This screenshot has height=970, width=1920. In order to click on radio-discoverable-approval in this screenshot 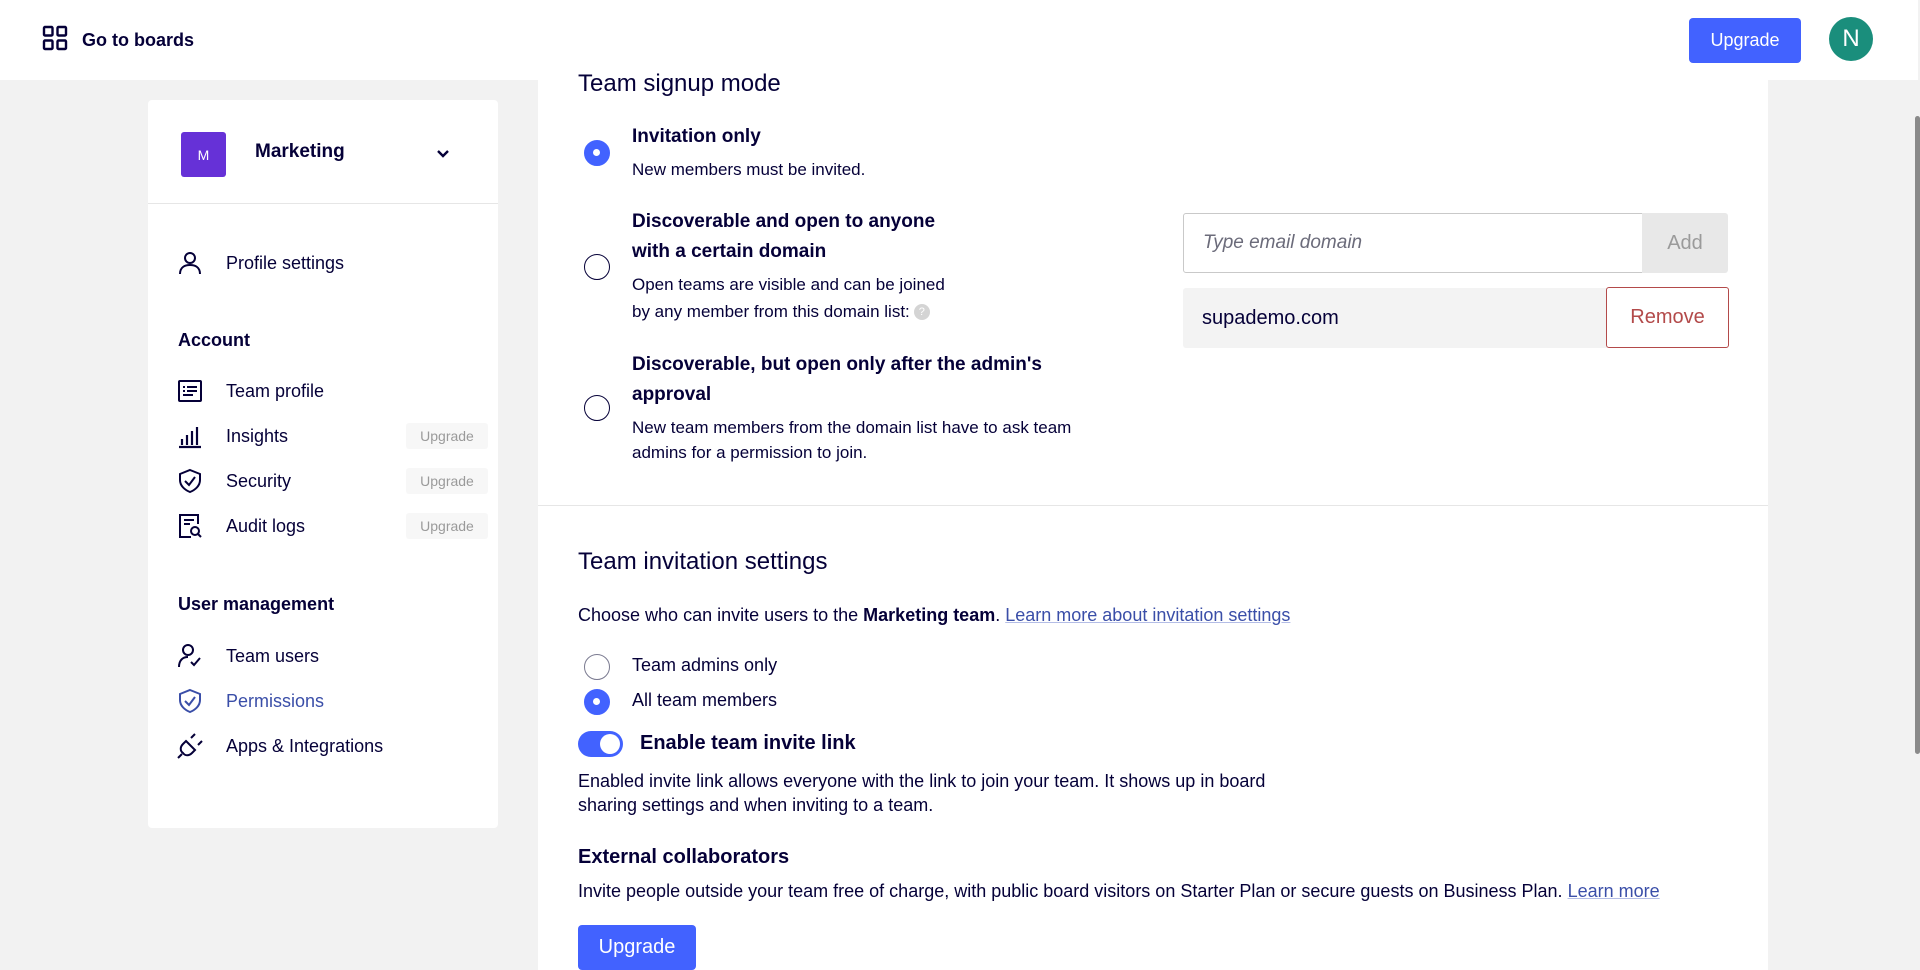, I will do `click(597, 408)`.